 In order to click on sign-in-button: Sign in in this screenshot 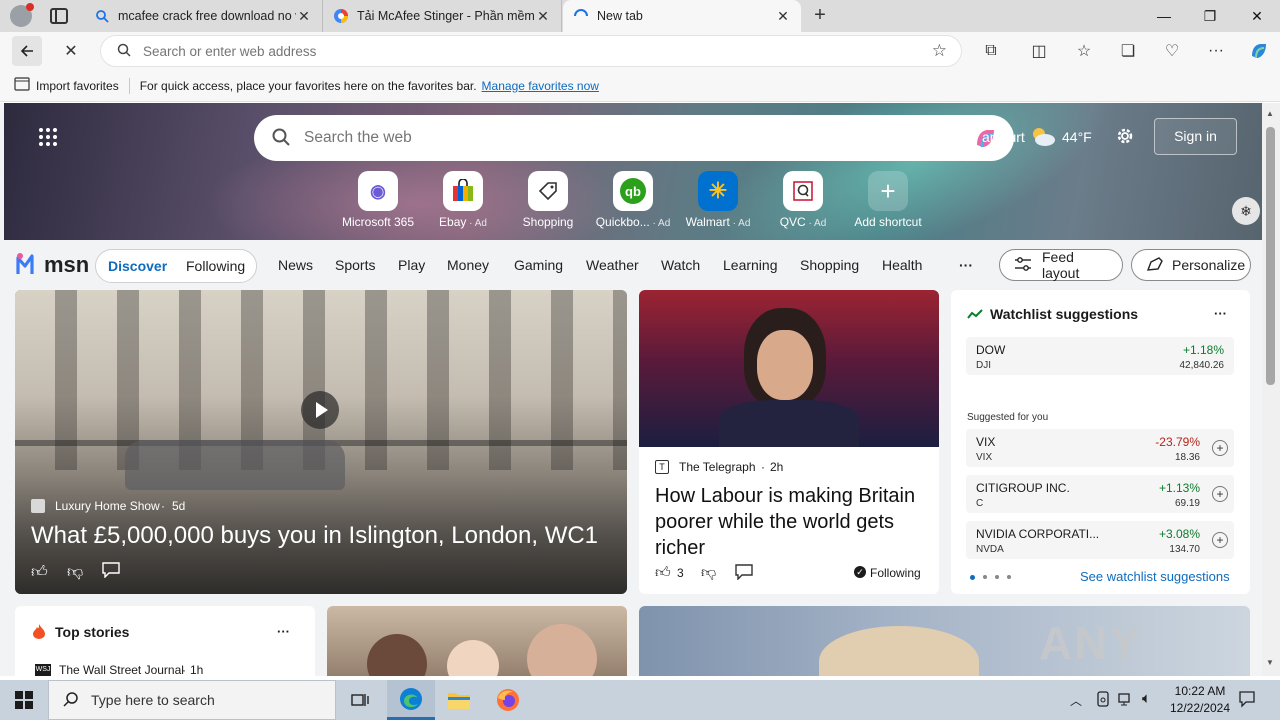, I will do `click(1195, 136)`.